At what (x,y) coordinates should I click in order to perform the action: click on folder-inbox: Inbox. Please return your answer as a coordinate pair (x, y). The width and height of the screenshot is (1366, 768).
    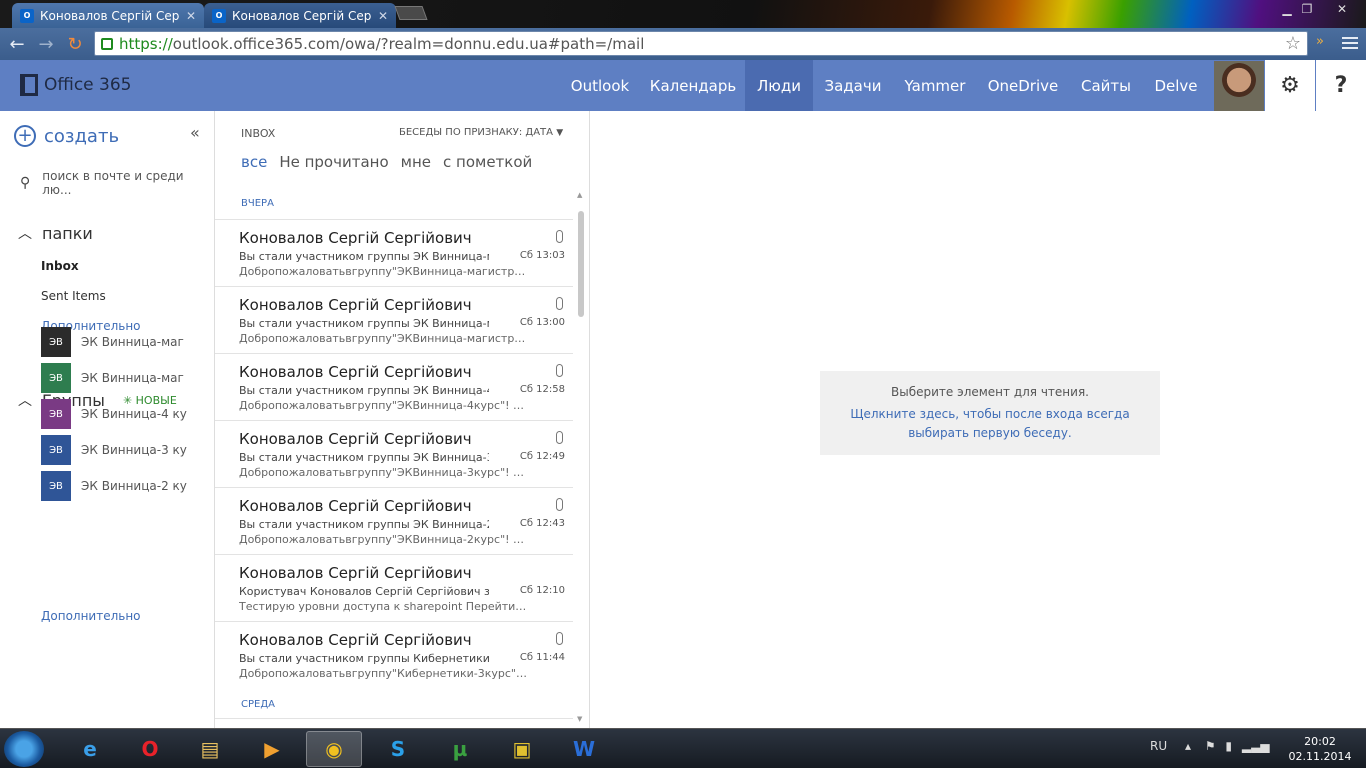
    Looking at the image, I should click on (60, 266).